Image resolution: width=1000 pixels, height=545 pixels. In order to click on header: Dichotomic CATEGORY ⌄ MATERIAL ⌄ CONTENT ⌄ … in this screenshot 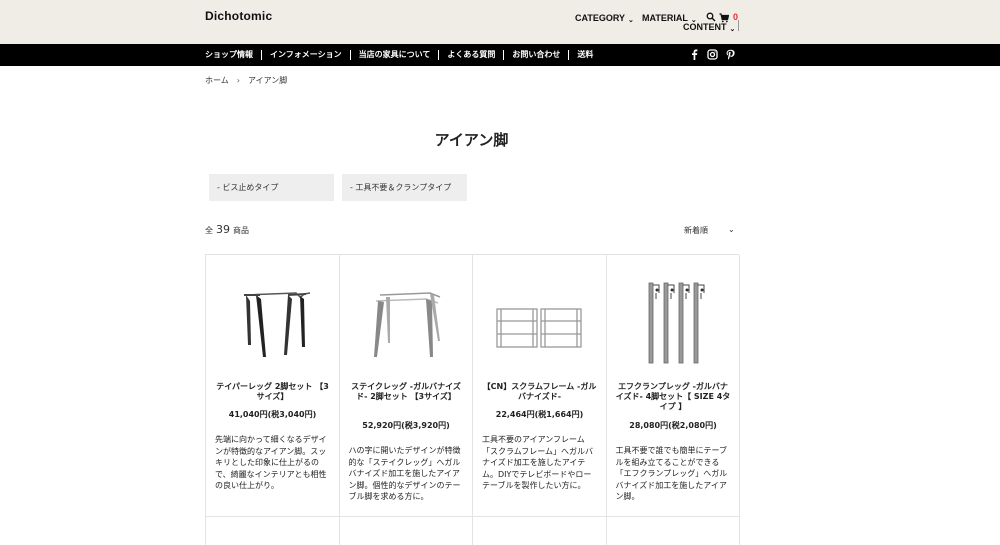, I will do `click(500, 22)`.